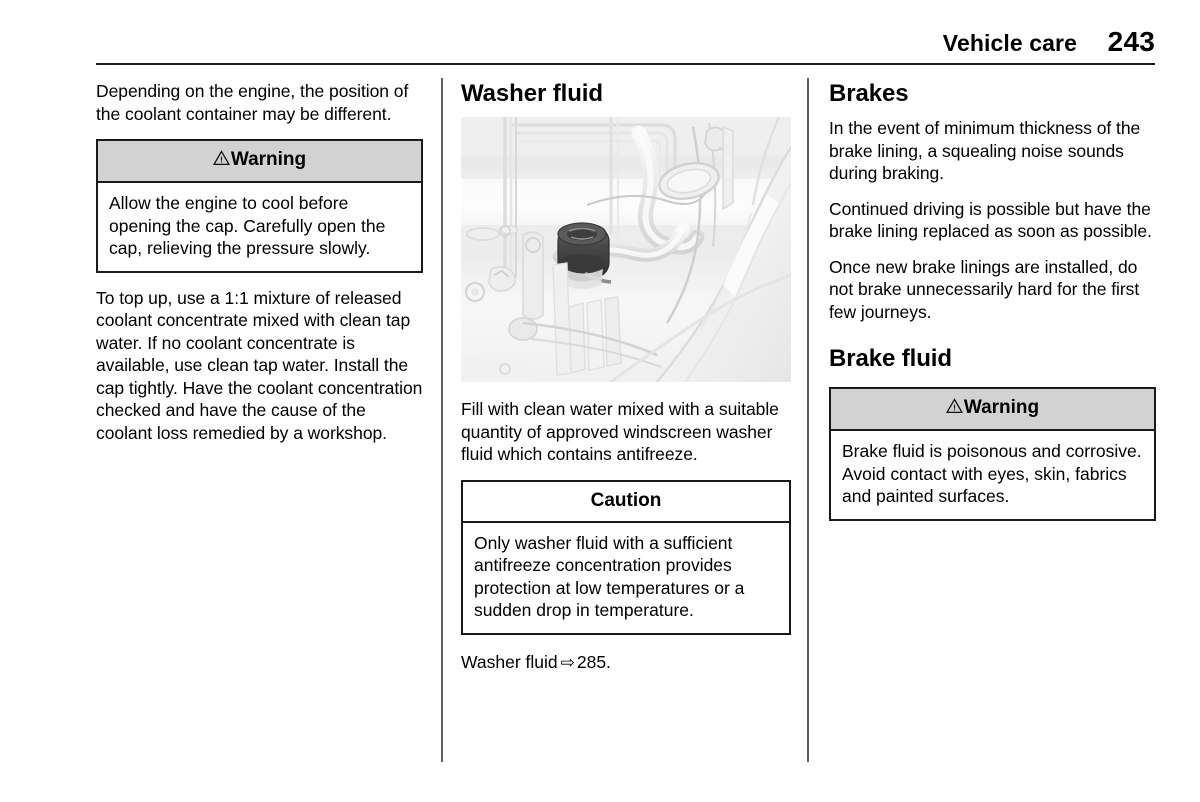 The width and height of the screenshot is (1200, 802). I want to click on column-divider-left, so click(442, 420).